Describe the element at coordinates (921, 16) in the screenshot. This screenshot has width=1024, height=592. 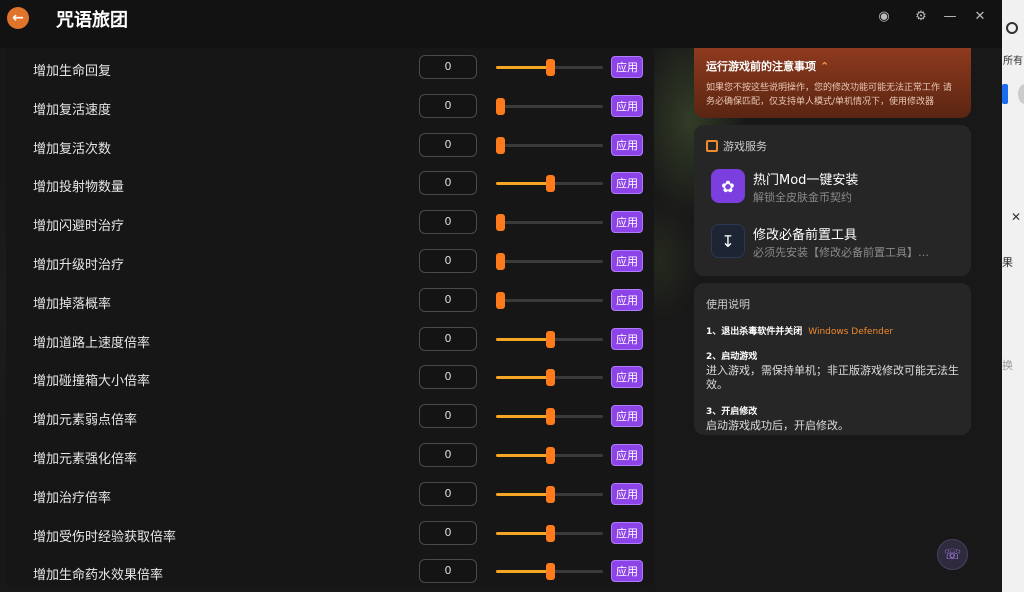
I see `settings-icon: ⚙` at that location.